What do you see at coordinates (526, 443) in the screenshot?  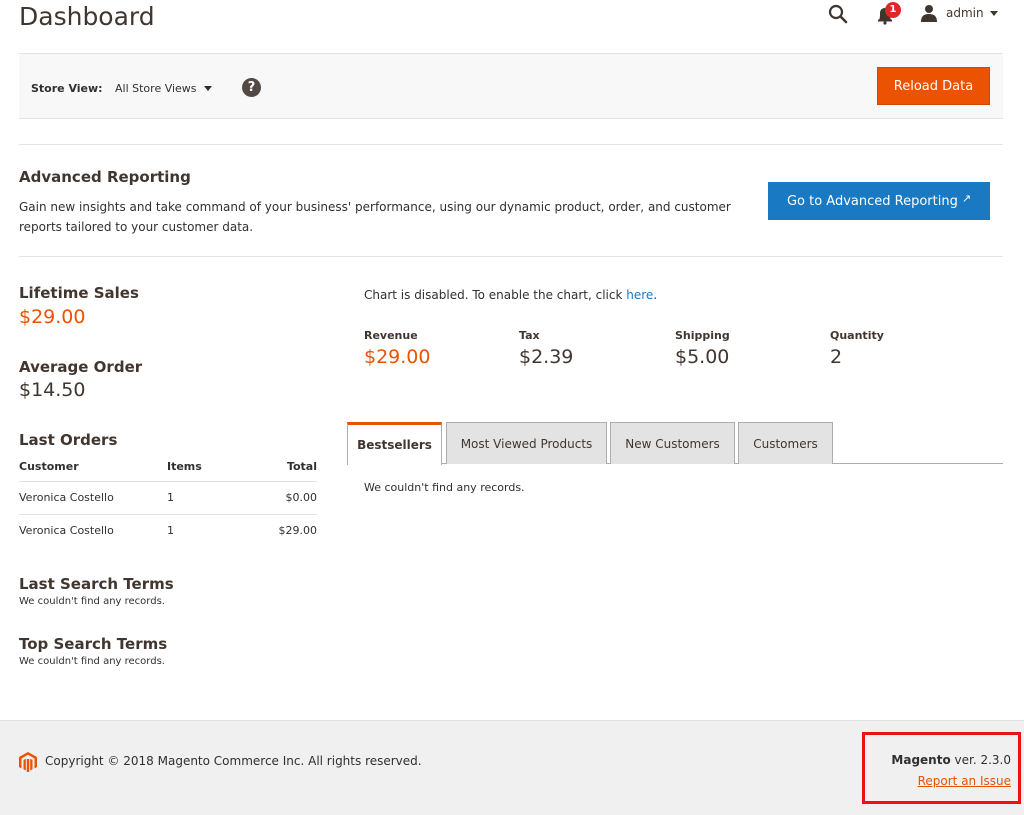 I see `tab-most-viewed-products: Most Viewed Products` at bounding box center [526, 443].